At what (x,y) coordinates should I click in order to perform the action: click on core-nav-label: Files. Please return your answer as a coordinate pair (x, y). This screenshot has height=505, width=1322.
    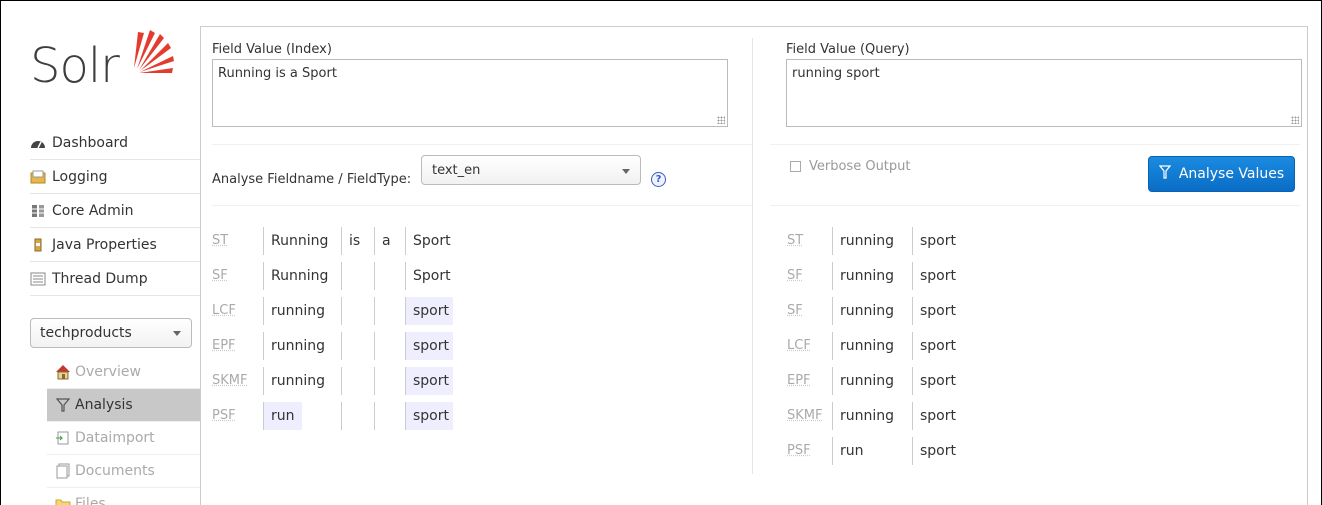
    Looking at the image, I should click on (90, 500).